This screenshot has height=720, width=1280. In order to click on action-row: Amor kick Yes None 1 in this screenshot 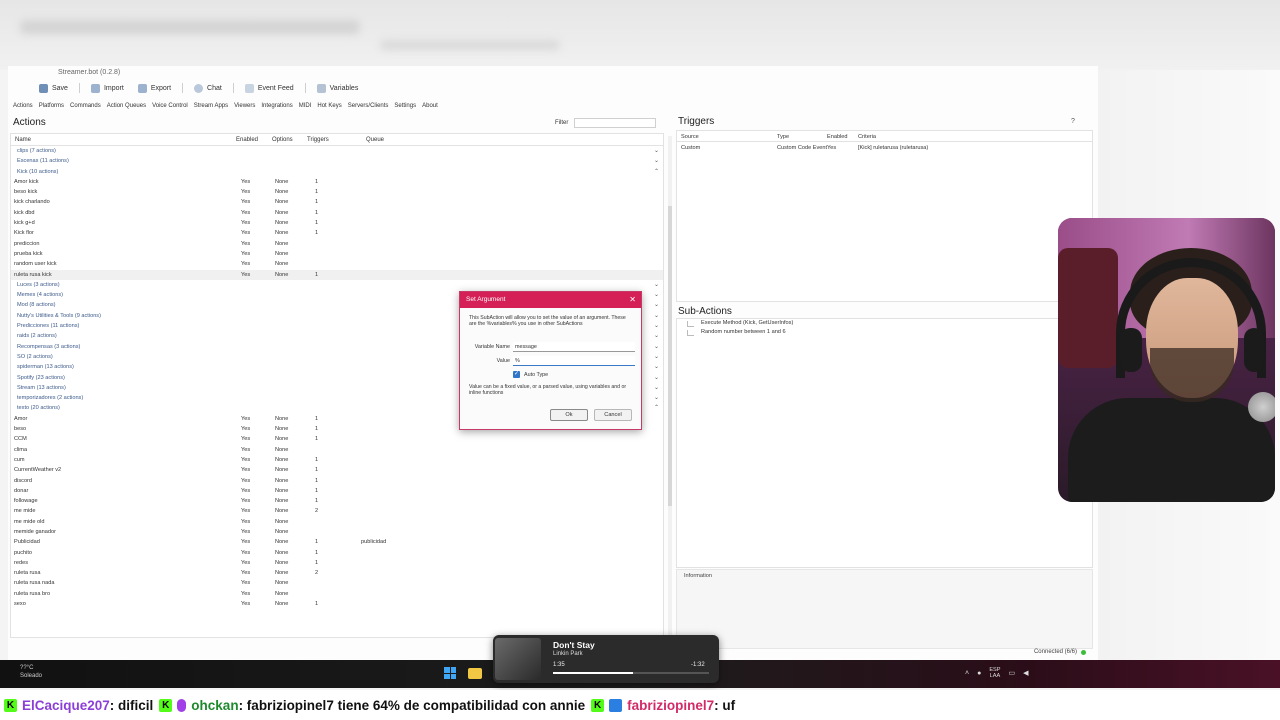, I will do `click(337, 182)`.